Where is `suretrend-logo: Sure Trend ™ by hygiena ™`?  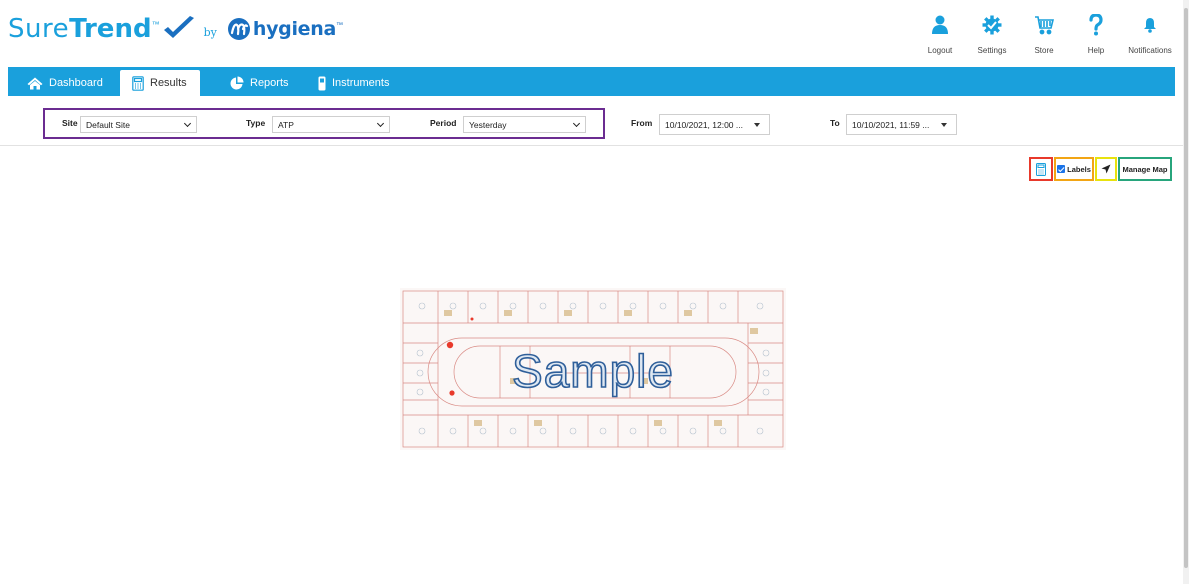
suretrend-logo: Sure Trend ™ by hygiena ™ is located at coordinates (175, 29).